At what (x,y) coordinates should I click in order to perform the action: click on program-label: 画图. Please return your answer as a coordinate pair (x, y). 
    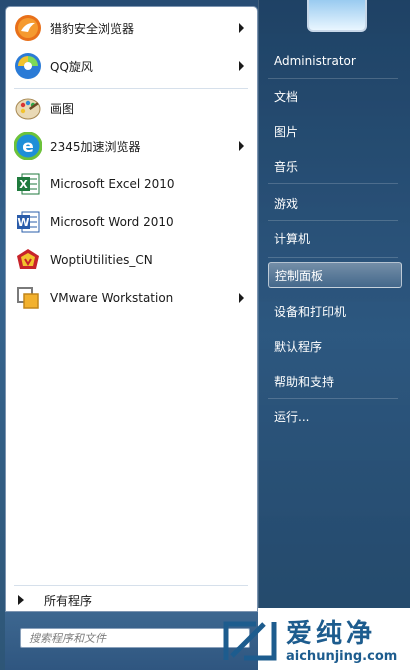
    Looking at the image, I should click on (62, 108).